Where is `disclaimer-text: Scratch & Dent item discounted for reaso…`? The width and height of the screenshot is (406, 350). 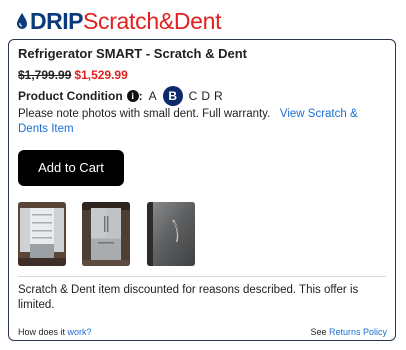
disclaimer-text: Scratch & Dent item discounted for reaso… is located at coordinates (188, 297).